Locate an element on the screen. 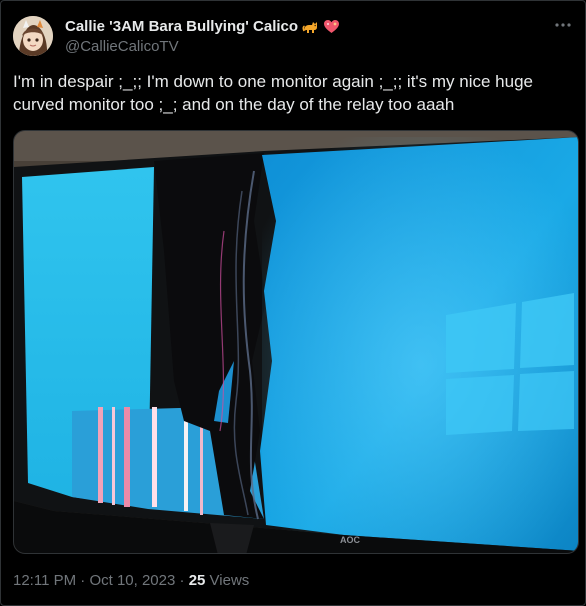  tweet-date: Oct 10, 2023 is located at coordinates (132, 580).